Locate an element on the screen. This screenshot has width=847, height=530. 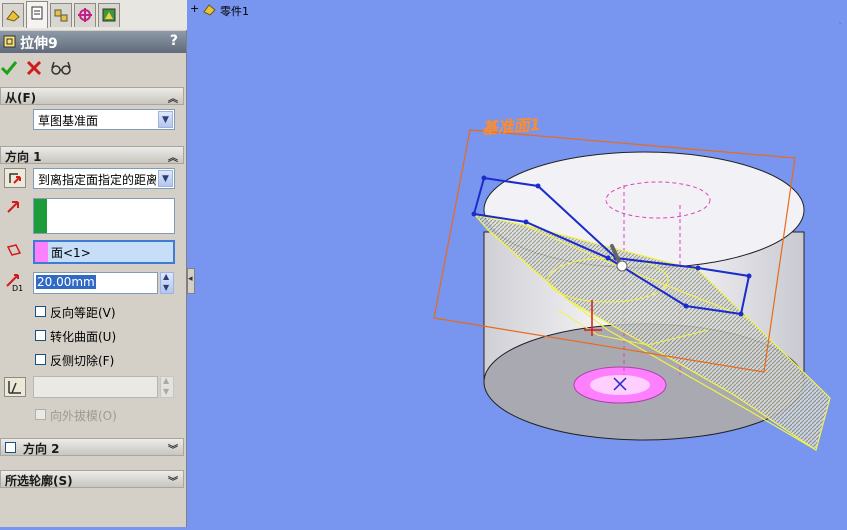
face-icon is located at coordinates (14, 250).